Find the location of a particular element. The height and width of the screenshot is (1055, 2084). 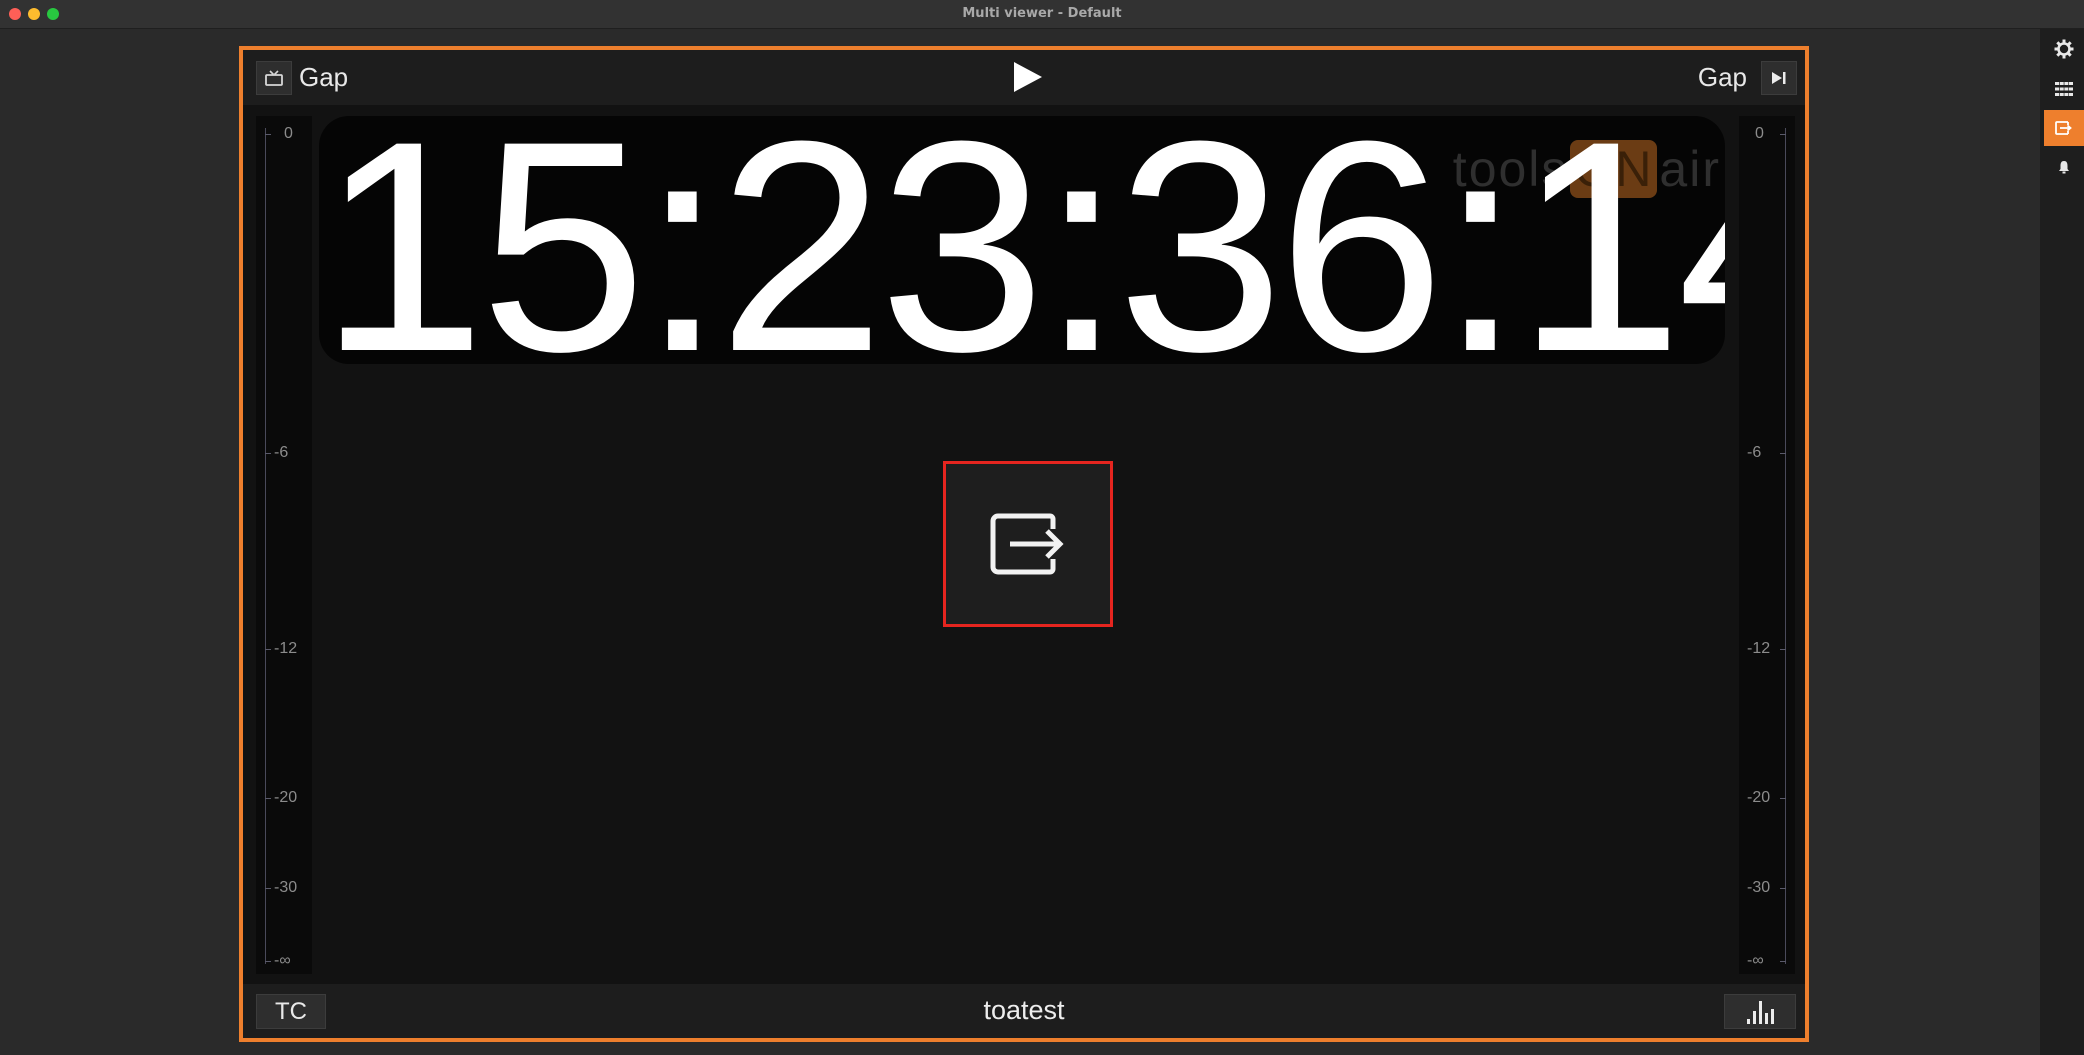

play-icon is located at coordinates (1028, 77).